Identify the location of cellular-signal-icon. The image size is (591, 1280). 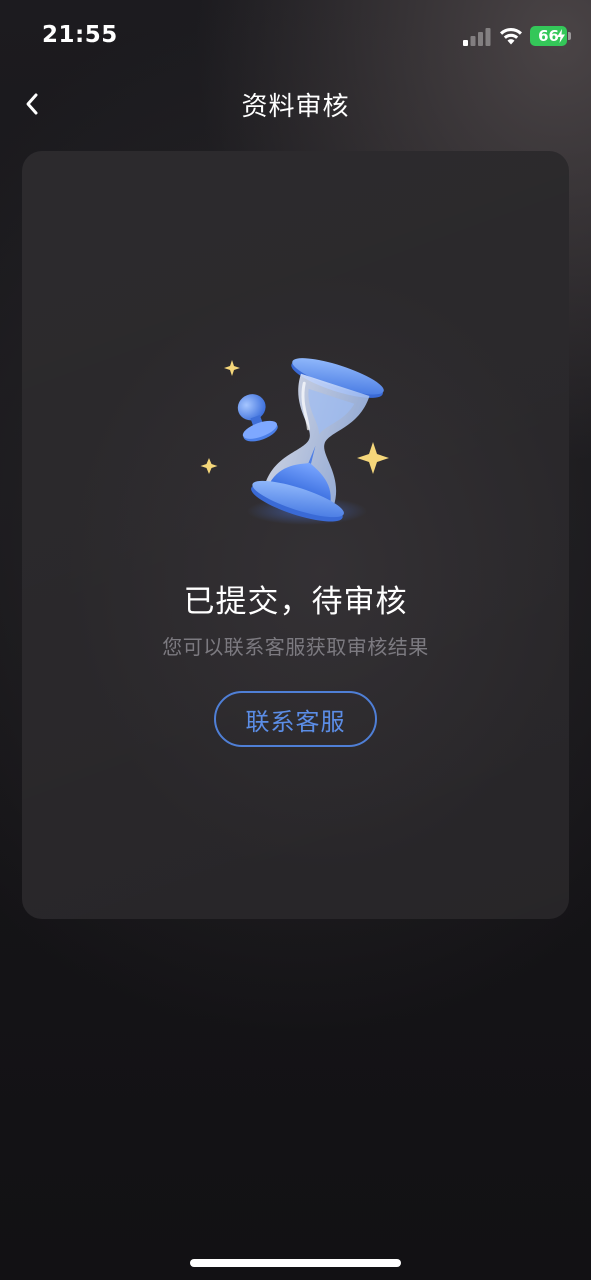
(477, 37).